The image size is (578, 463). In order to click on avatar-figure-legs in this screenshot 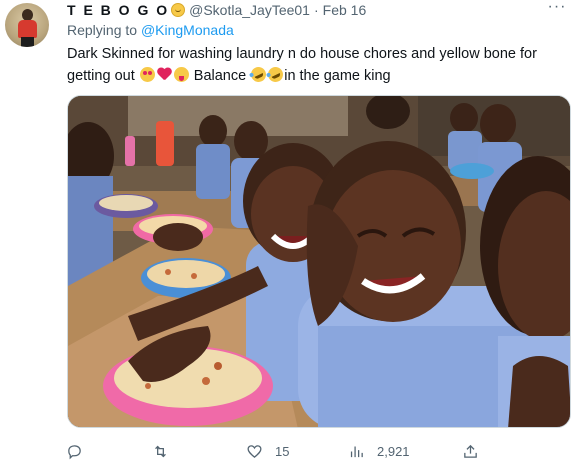, I will do `click(27, 42)`.